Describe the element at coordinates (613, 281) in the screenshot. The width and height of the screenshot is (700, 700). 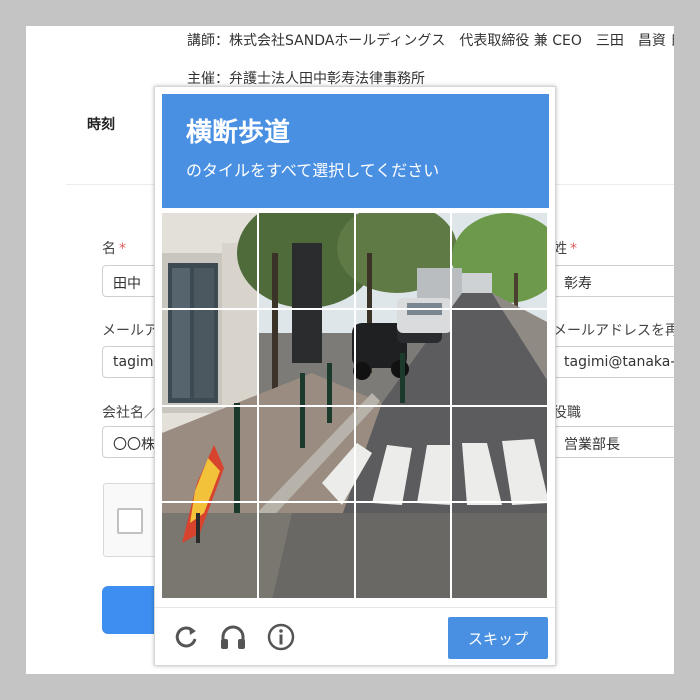
I see `last-name-field: 彰寿` at that location.